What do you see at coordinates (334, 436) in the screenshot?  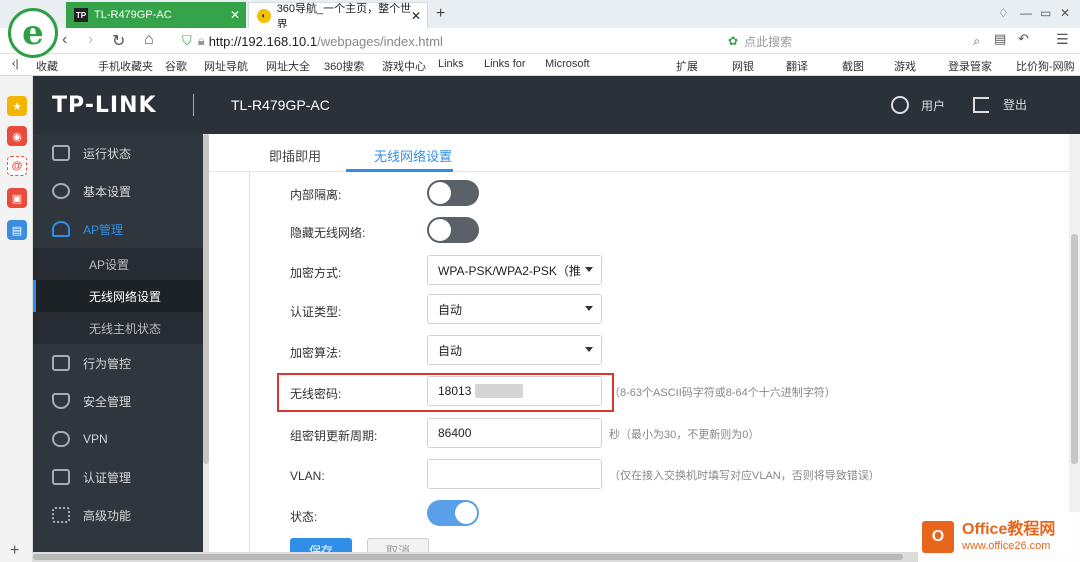 I see `rekey-label: 组密钥更新周期:` at bounding box center [334, 436].